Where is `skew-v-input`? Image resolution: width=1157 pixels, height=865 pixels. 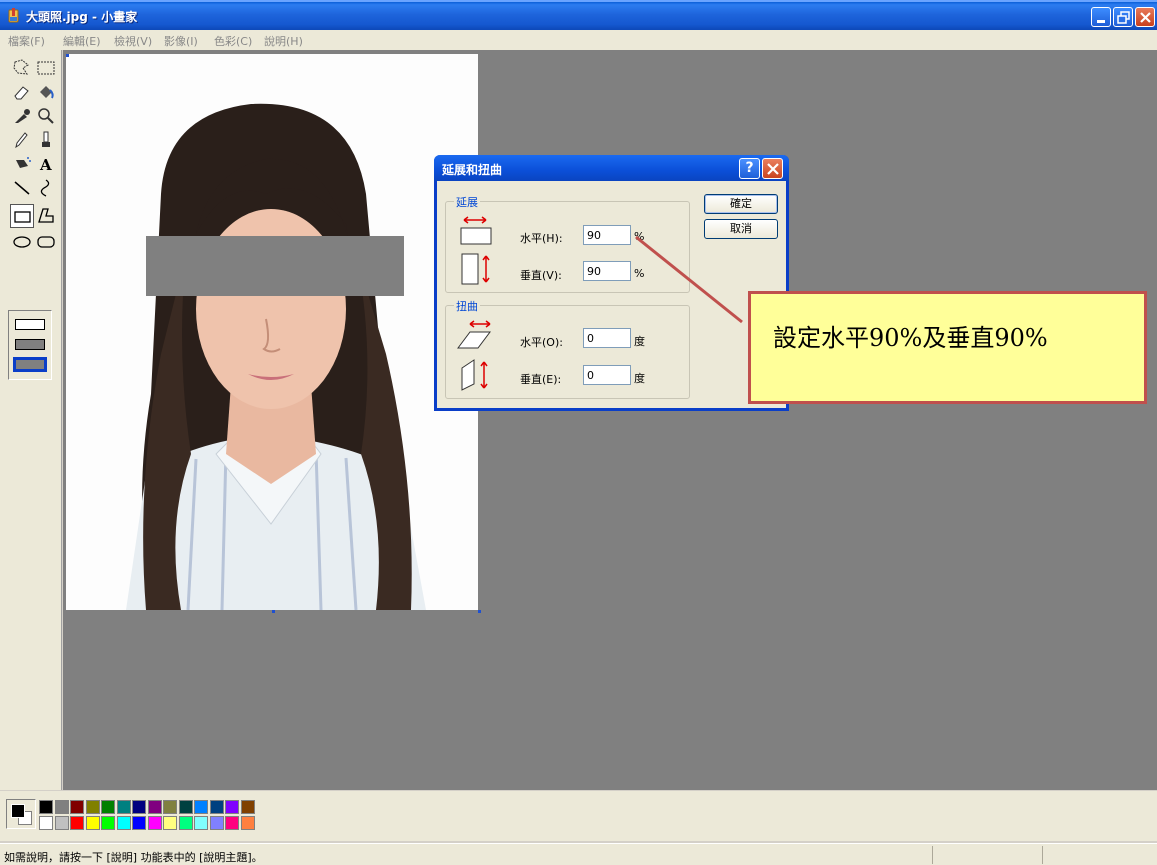 skew-v-input is located at coordinates (607, 375).